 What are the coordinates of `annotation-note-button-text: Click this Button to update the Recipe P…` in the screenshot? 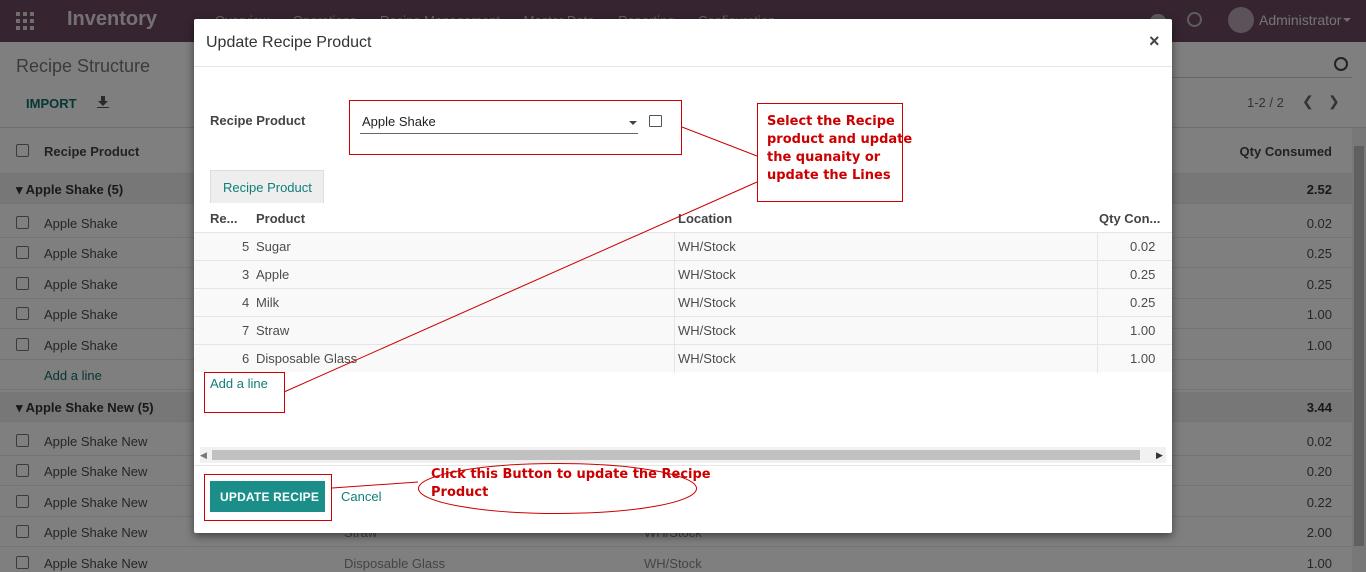 It's located at (571, 484).